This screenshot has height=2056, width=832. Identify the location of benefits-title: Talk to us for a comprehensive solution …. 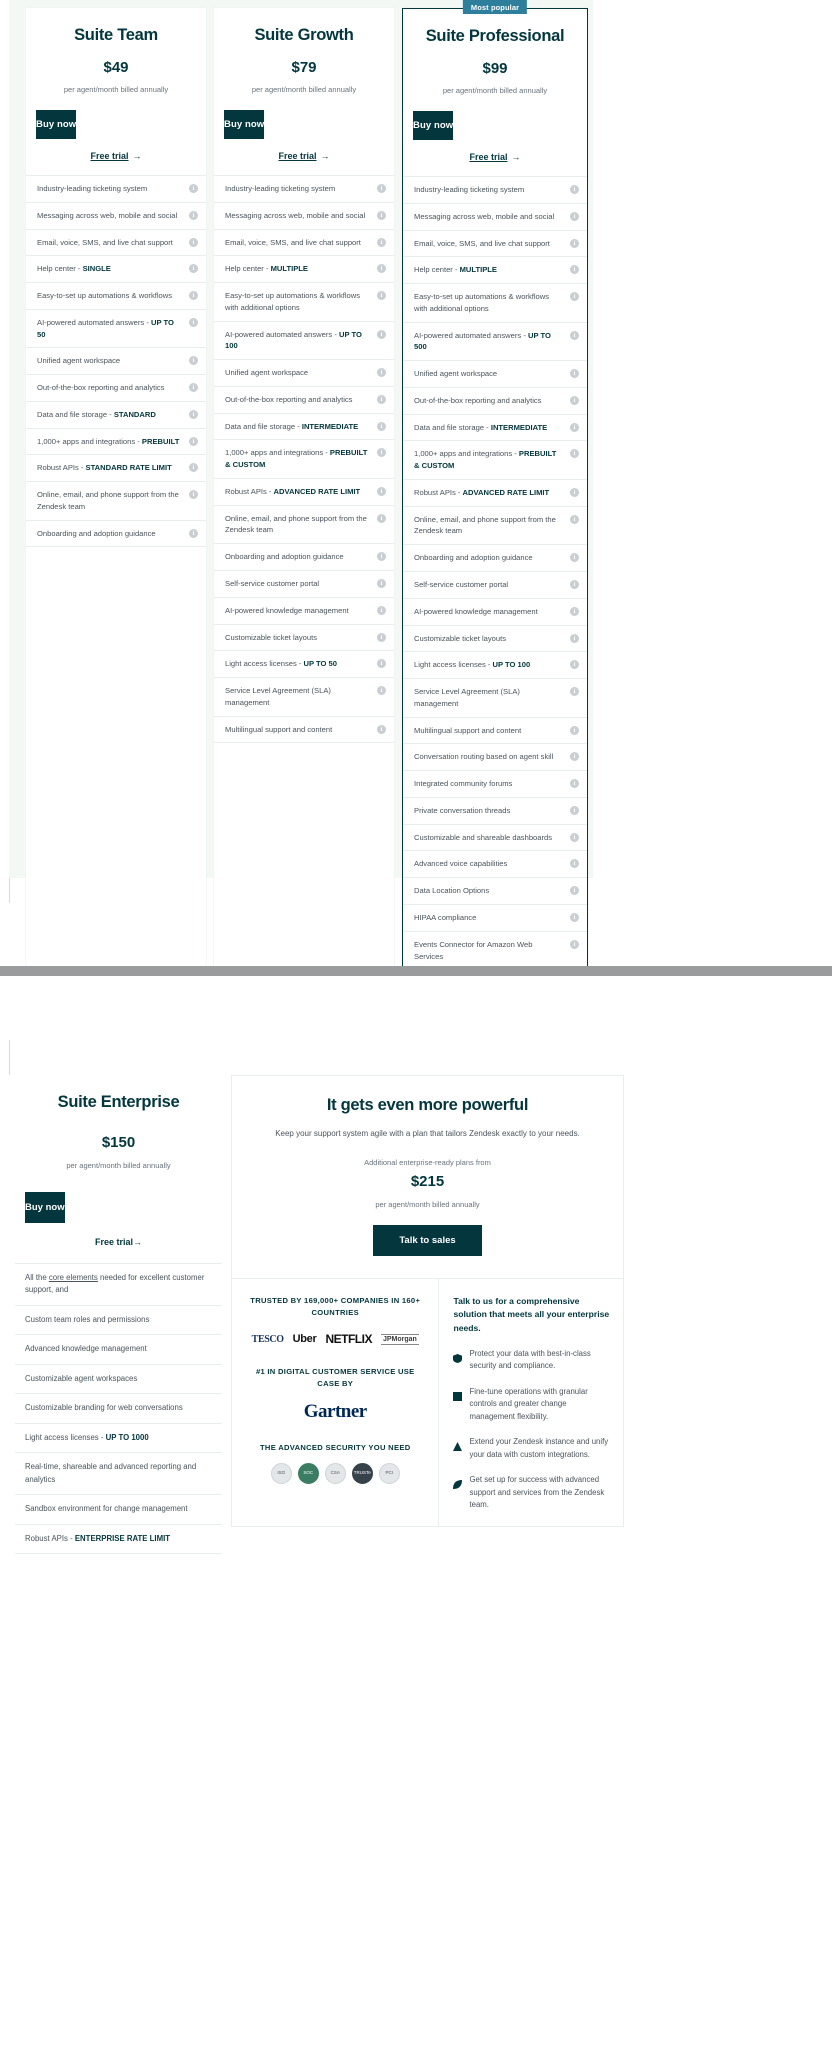
(531, 1314).